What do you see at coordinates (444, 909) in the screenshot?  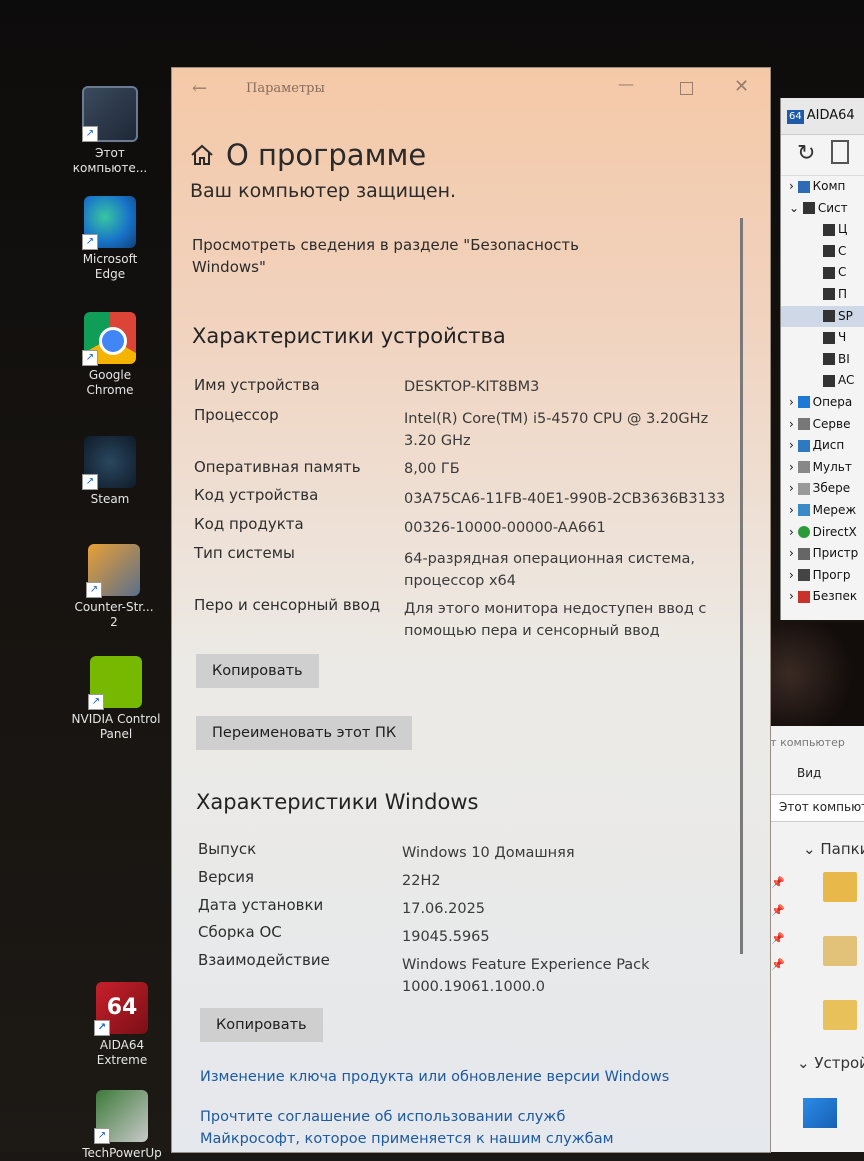 I see `spec-value: 17.06.2025` at bounding box center [444, 909].